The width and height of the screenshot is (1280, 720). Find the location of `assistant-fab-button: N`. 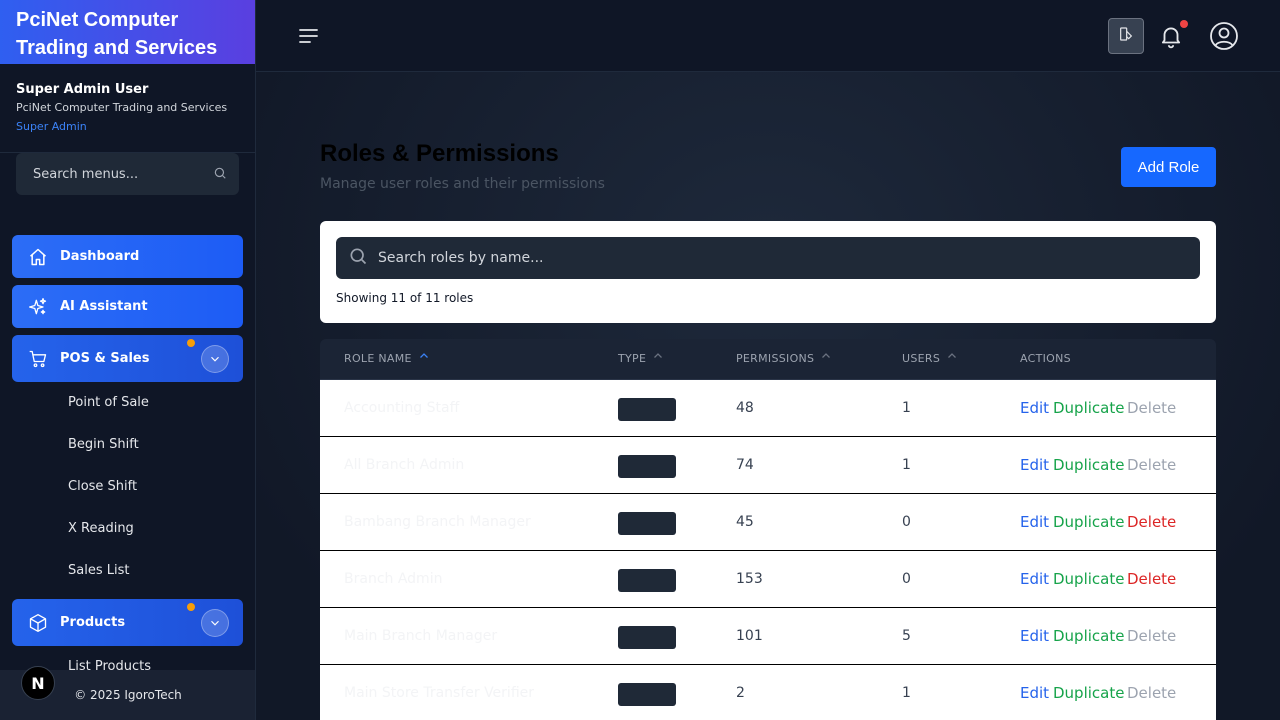

assistant-fab-button: N is located at coordinates (38, 683).